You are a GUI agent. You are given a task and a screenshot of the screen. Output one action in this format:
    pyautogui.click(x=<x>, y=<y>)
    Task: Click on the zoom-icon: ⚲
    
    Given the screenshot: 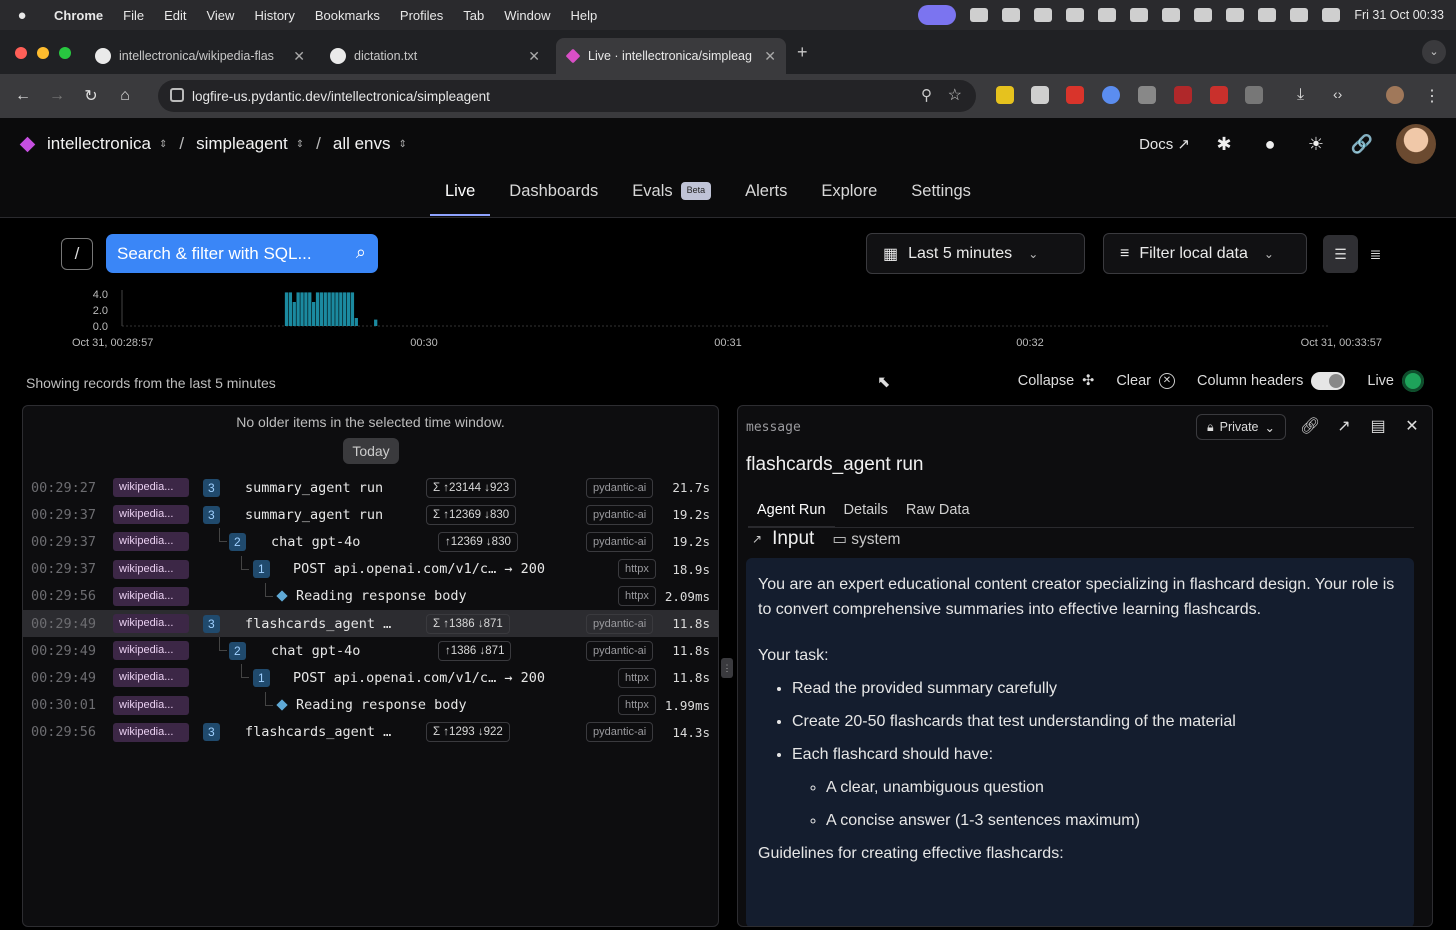 What is the action you would take?
    pyautogui.click(x=926, y=95)
    